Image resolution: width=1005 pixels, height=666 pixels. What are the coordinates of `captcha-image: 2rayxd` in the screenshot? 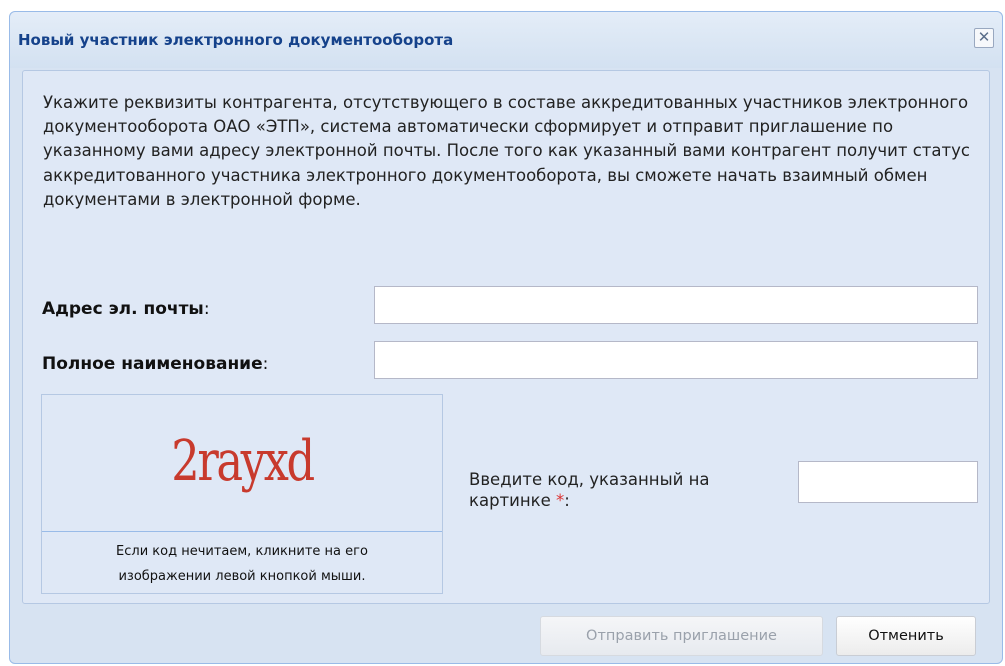 It's located at (242, 463).